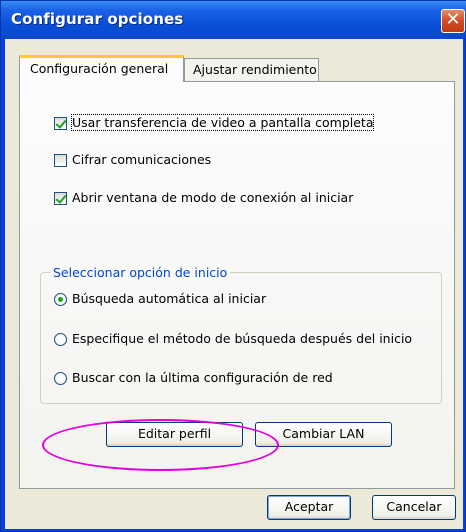  What do you see at coordinates (233, 20) in the screenshot?
I see `title-bar: Configurar opciones ✕` at bounding box center [233, 20].